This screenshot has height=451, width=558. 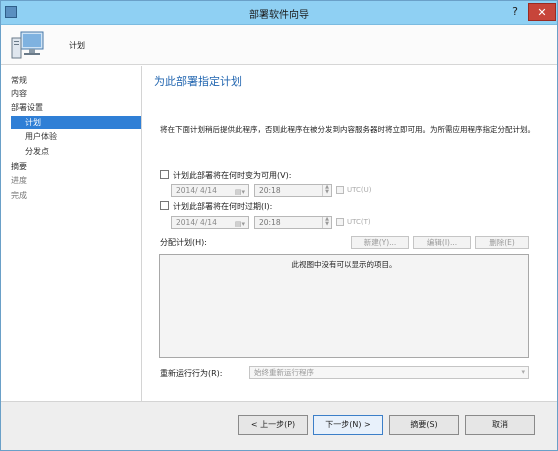 I want to click on next-button: 下一步(N) >, so click(x=348, y=425).